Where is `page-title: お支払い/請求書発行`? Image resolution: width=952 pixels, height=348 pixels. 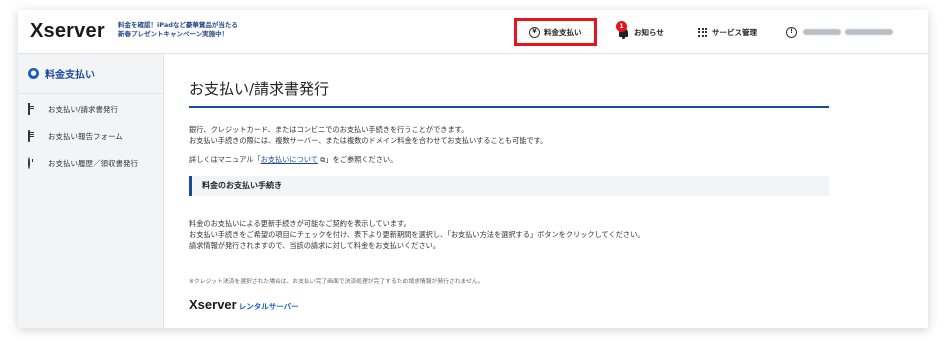
page-title: お支払い/請求書発行 is located at coordinates (509, 93).